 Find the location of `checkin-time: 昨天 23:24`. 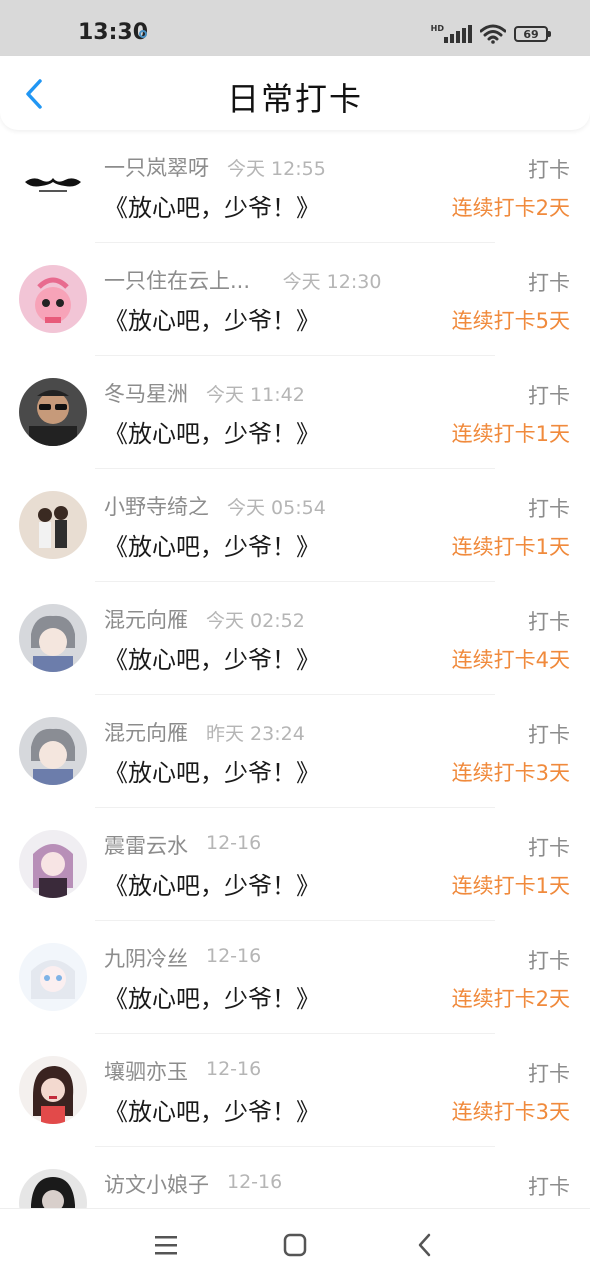

checkin-time: 昨天 23:24 is located at coordinates (255, 734).